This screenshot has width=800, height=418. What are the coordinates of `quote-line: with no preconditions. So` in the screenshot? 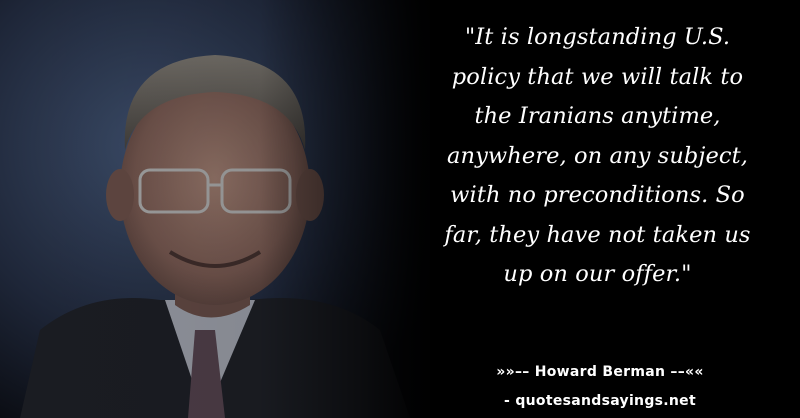 It's located at (597, 195).